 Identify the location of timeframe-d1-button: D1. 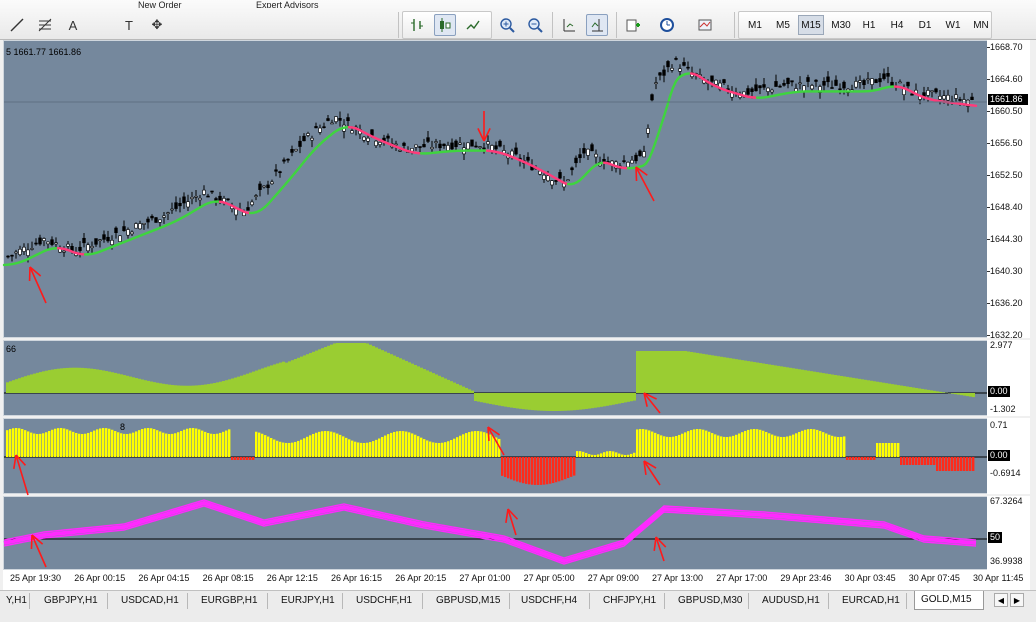
(925, 25).